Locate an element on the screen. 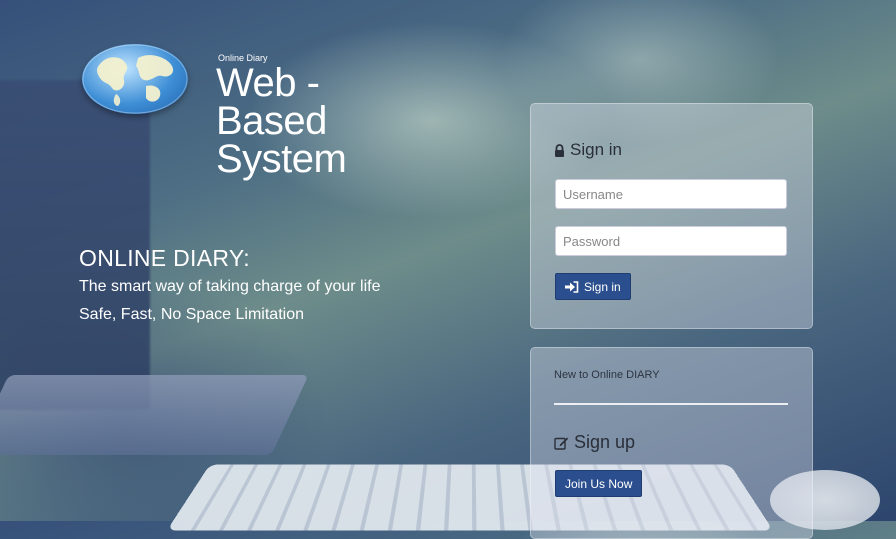  brand-title-line-1: Web - is located at coordinates (296, 83).